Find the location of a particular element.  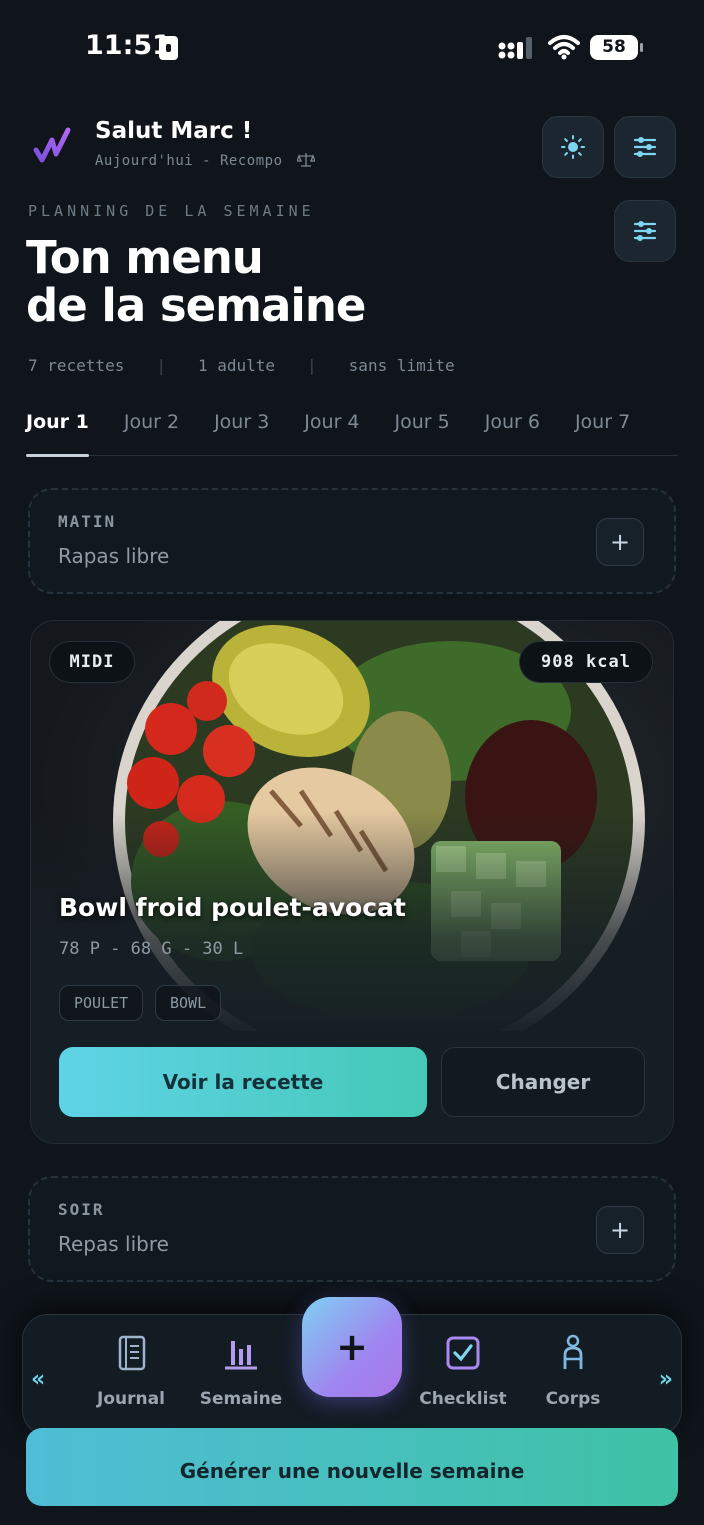

week-meta: 7 recettes | 1 adulte | sans limite is located at coordinates (241, 365).